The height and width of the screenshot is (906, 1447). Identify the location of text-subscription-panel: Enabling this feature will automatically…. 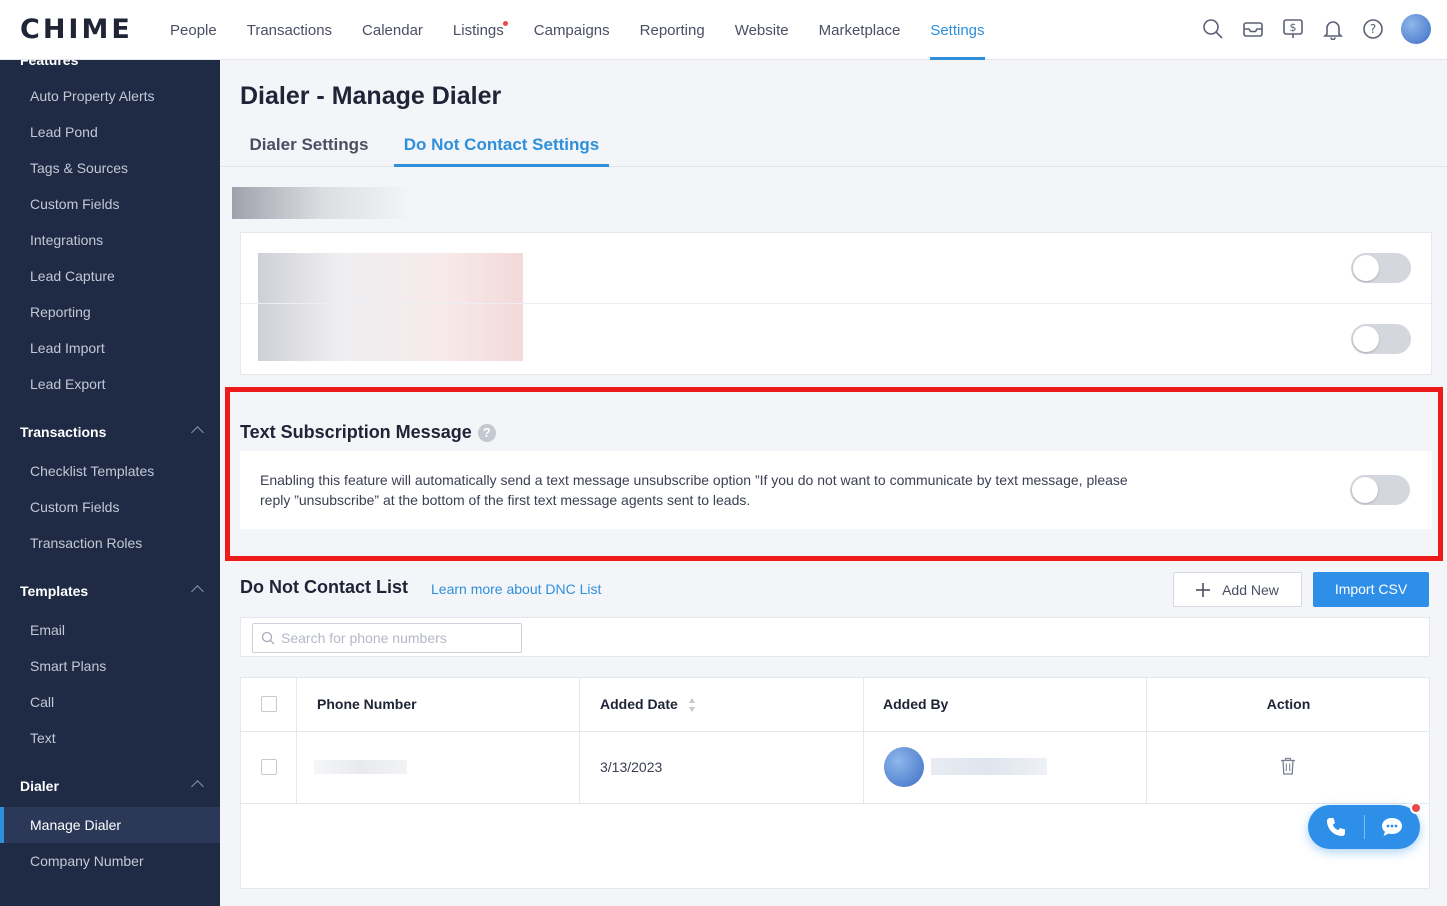
(836, 490).